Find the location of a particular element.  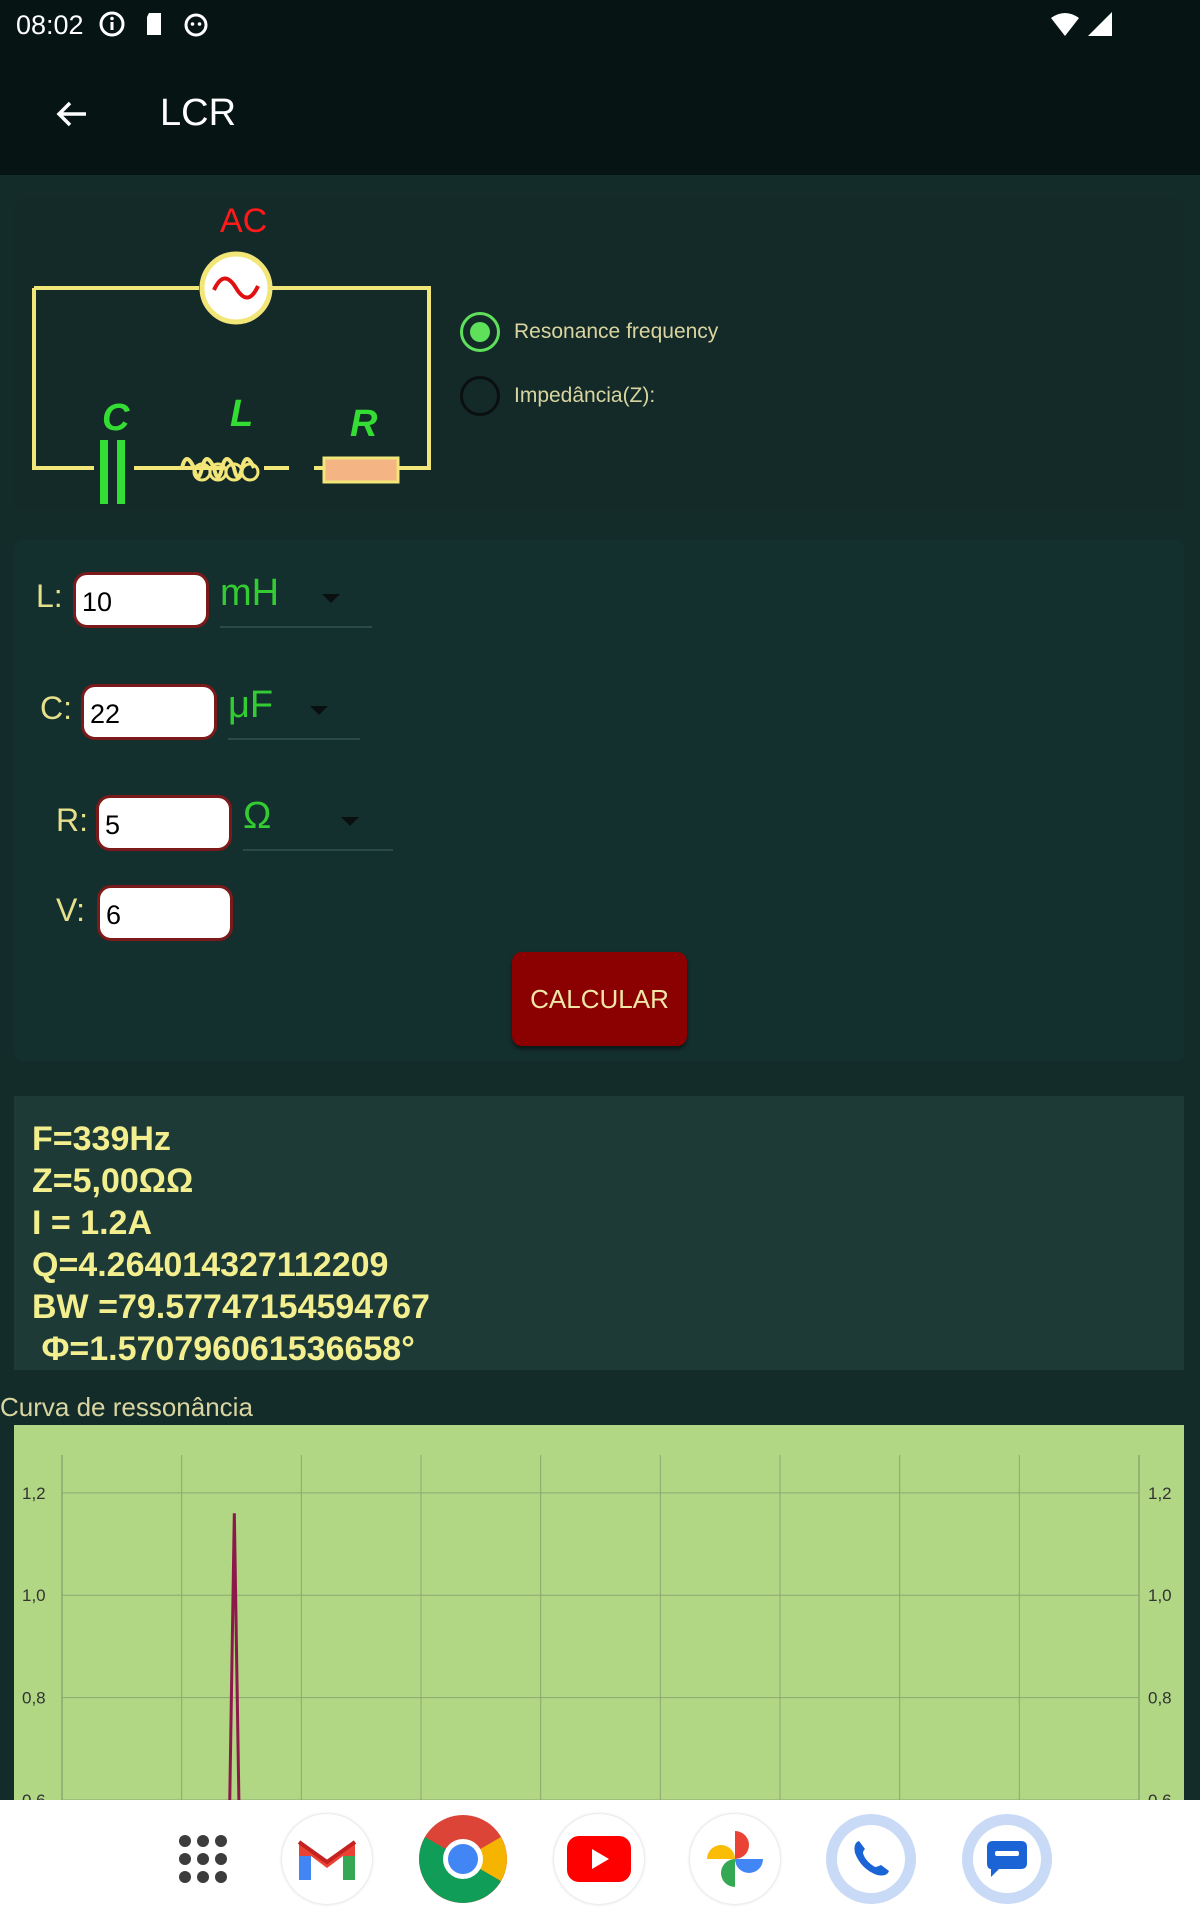

voltage-input: 6 is located at coordinates (165, 913).